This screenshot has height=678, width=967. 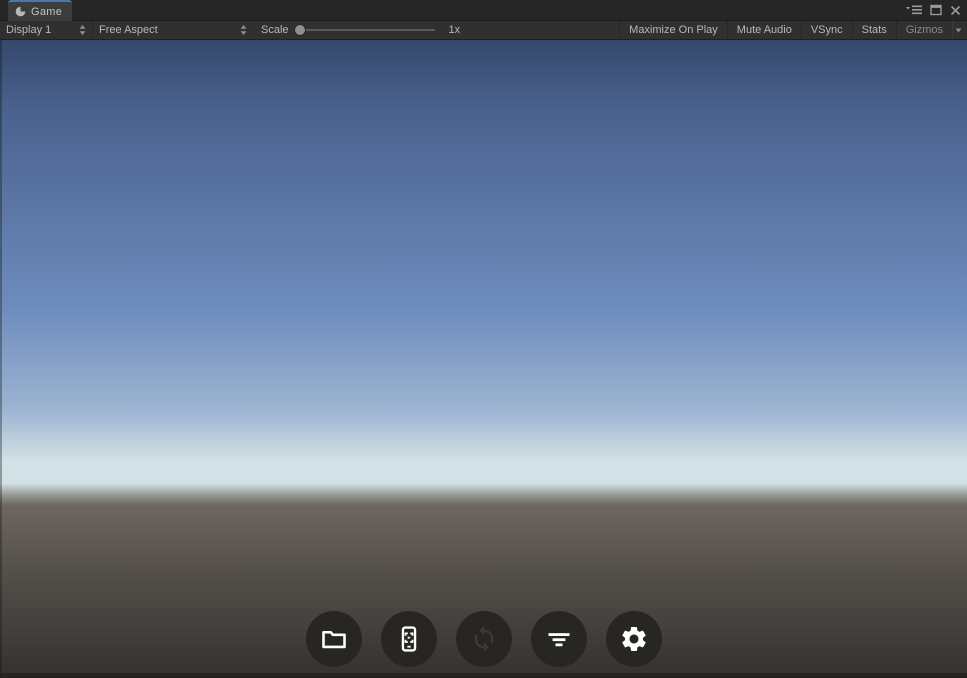 What do you see at coordinates (936, 10) in the screenshot?
I see `maximize-icon` at bounding box center [936, 10].